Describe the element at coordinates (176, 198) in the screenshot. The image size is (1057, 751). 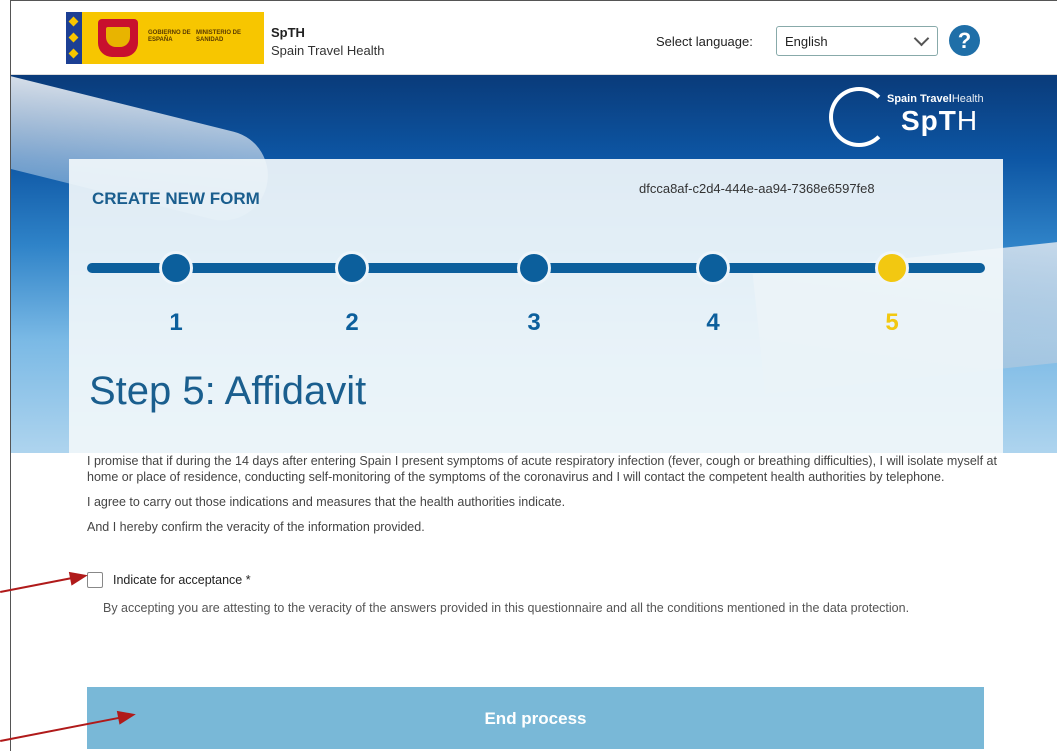
I see `form-title: CREATE NEW FORM` at that location.